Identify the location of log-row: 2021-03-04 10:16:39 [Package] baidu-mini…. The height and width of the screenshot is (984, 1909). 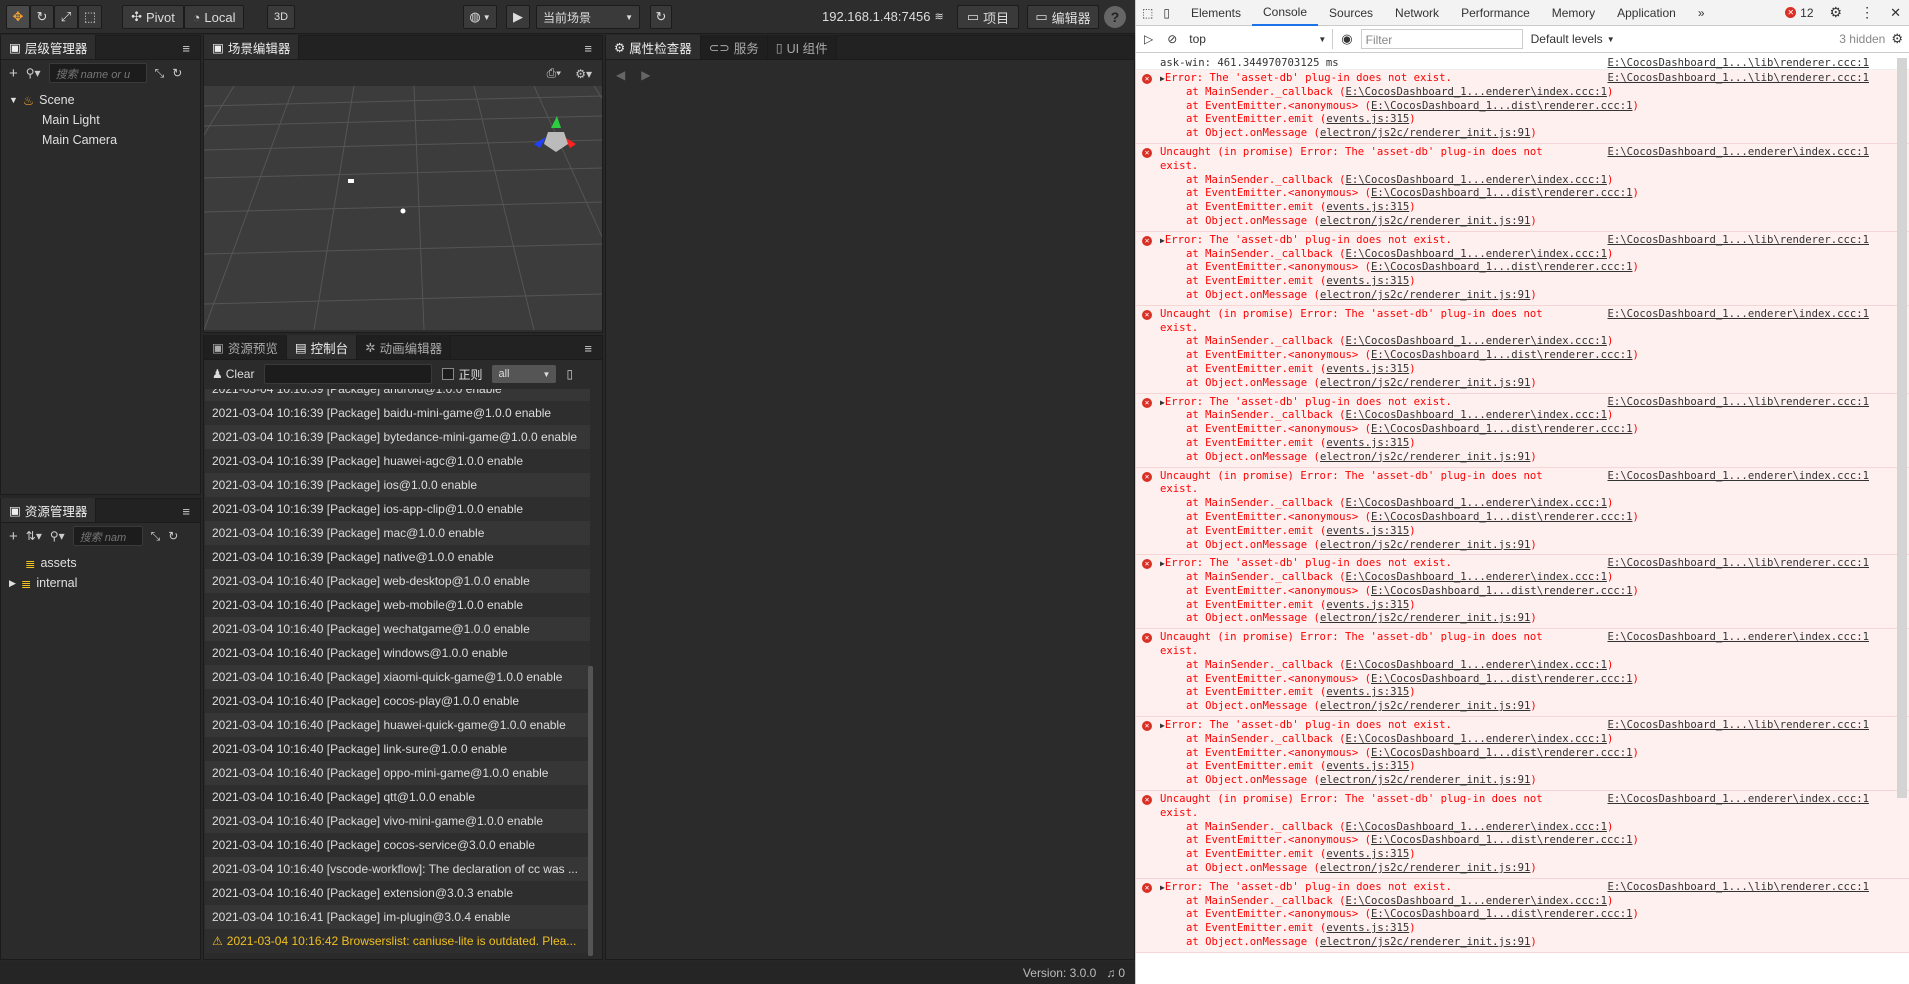
(397, 413).